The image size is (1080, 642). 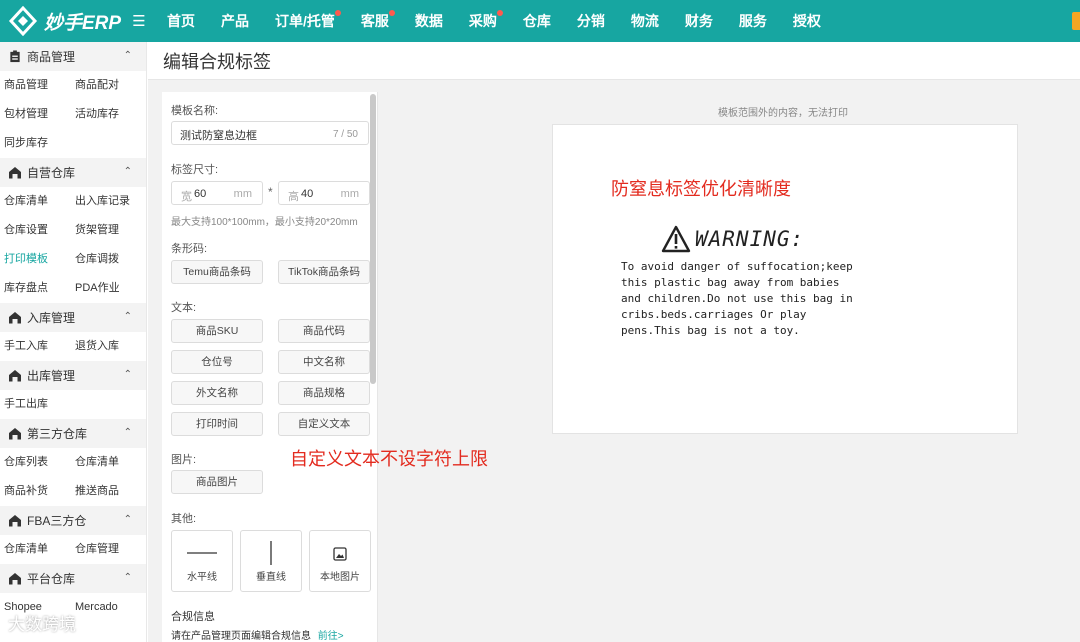 What do you see at coordinates (110, 607) in the screenshot?
I see `sidebar-item: Mercado` at bounding box center [110, 607].